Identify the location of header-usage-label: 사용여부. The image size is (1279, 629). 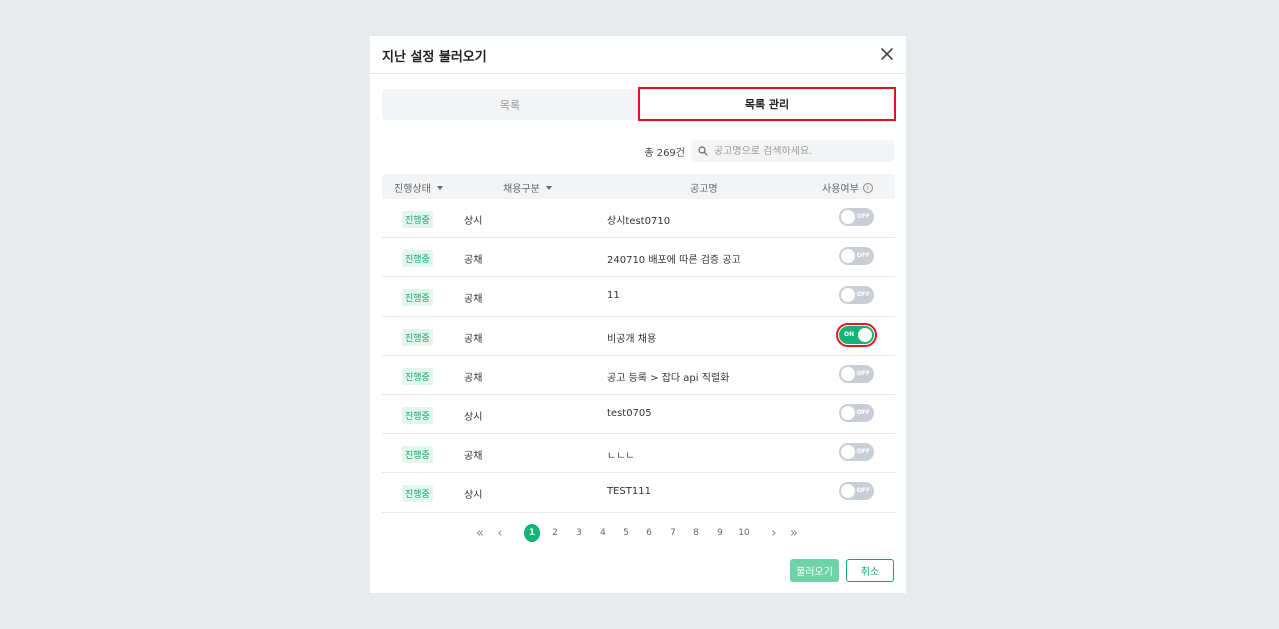
(840, 189).